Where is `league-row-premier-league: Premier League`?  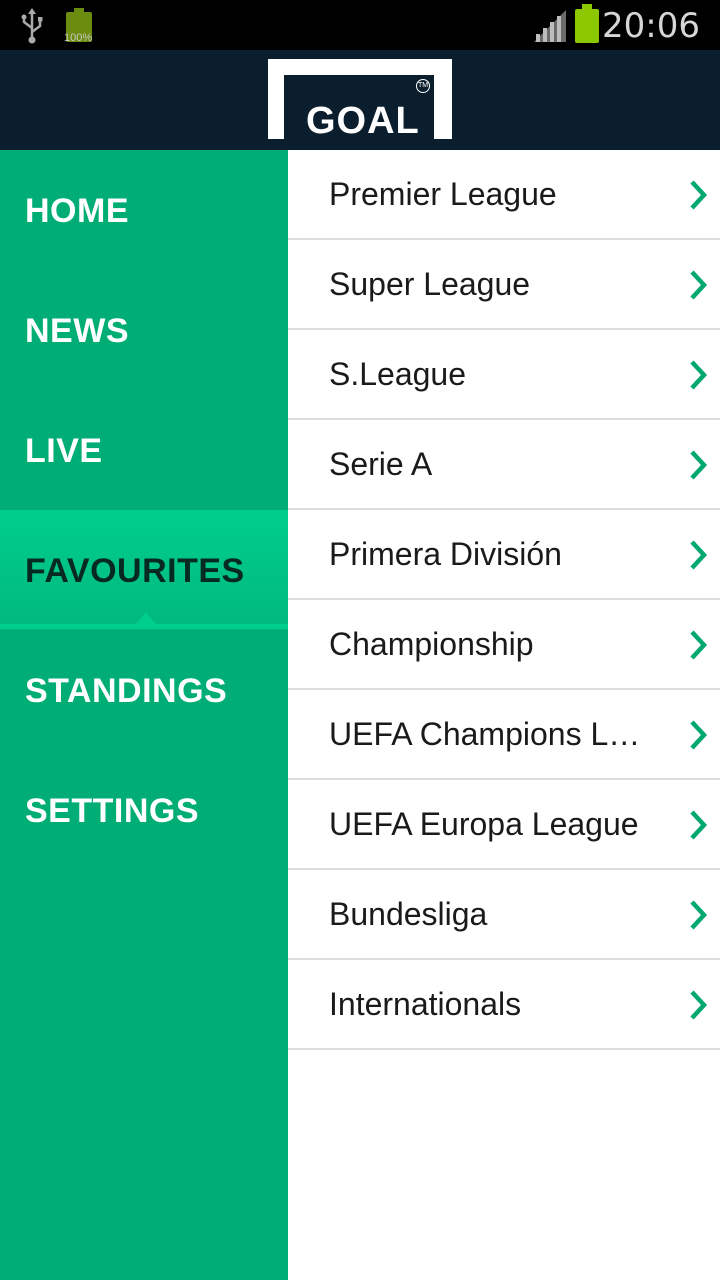 league-row-premier-league: Premier League is located at coordinates (504, 195).